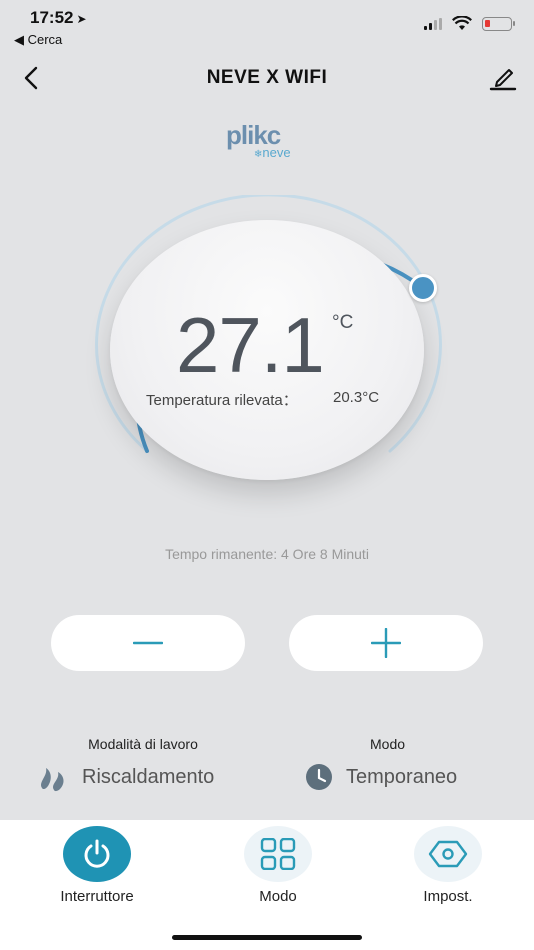 The width and height of the screenshot is (534, 950). What do you see at coordinates (267, 26) in the screenshot?
I see `status-bar: 17:52 ➤ ◀ Cerca` at bounding box center [267, 26].